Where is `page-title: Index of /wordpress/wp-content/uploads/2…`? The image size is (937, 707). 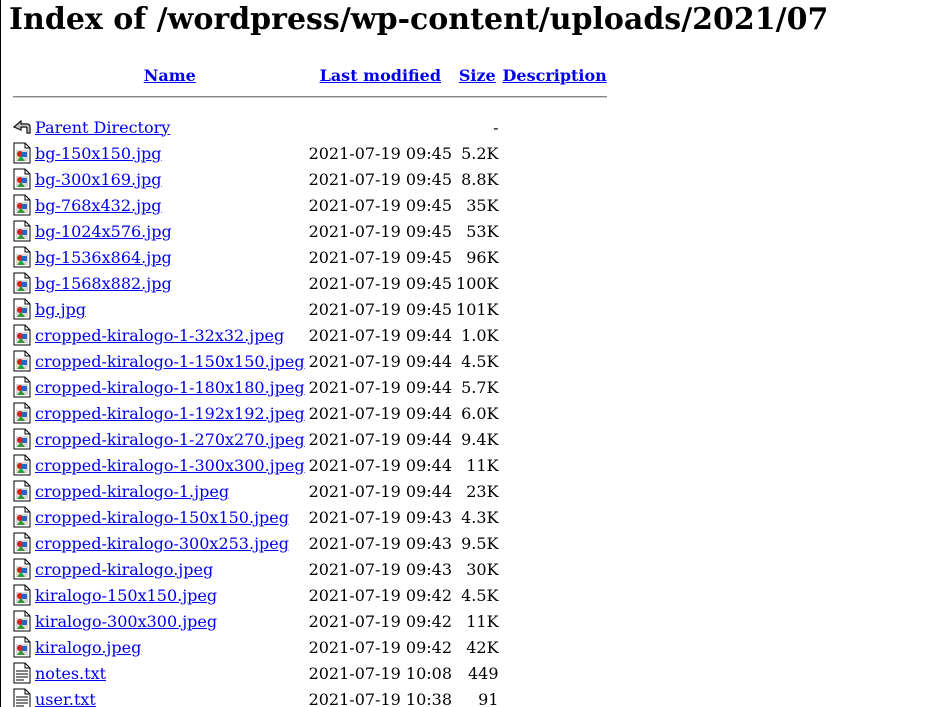 page-title: Index of /wordpress/wp-content/uploads/2… is located at coordinates (419, 19).